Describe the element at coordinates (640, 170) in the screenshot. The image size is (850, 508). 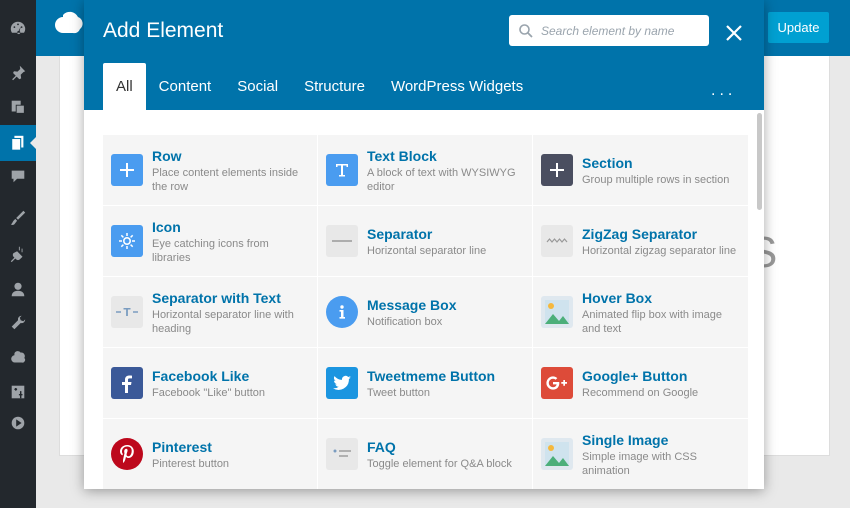
I see `element-section: Section Group multiple rows in section` at that location.